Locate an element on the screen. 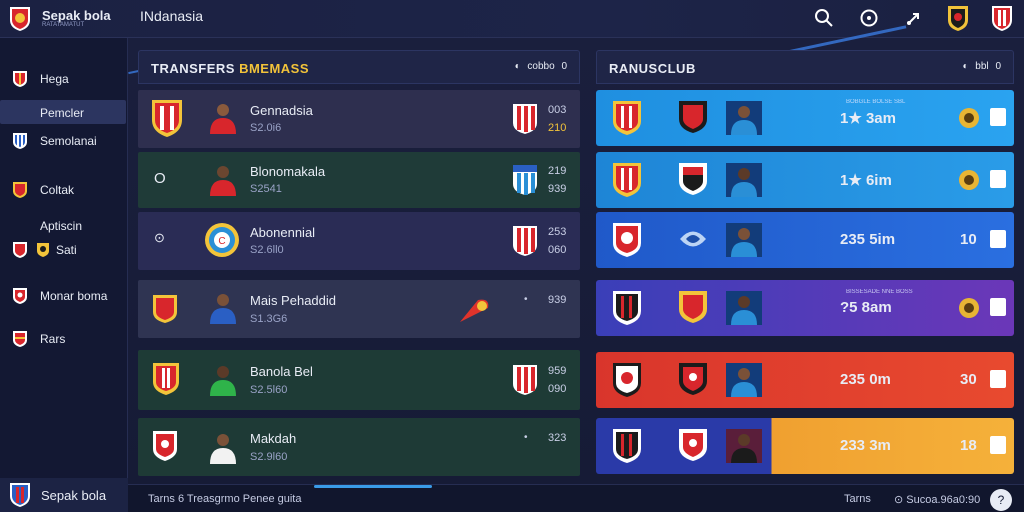  market-value: ?5 8am is located at coordinates (866, 307).